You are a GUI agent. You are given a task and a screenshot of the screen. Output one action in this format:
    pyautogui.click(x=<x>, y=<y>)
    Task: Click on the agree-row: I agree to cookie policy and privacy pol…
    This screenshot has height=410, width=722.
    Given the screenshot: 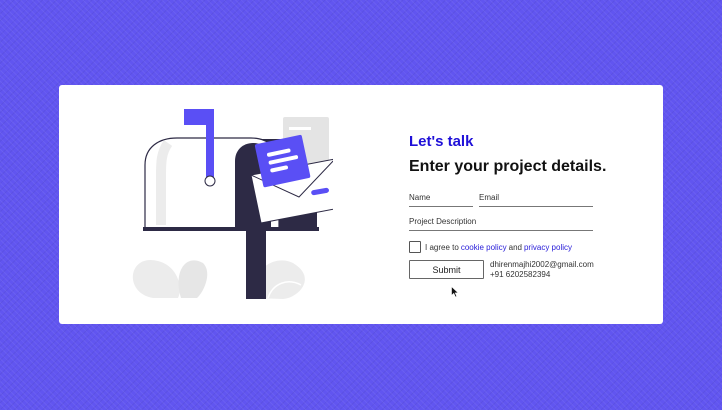 What is the action you would take?
    pyautogui.click(x=504, y=247)
    